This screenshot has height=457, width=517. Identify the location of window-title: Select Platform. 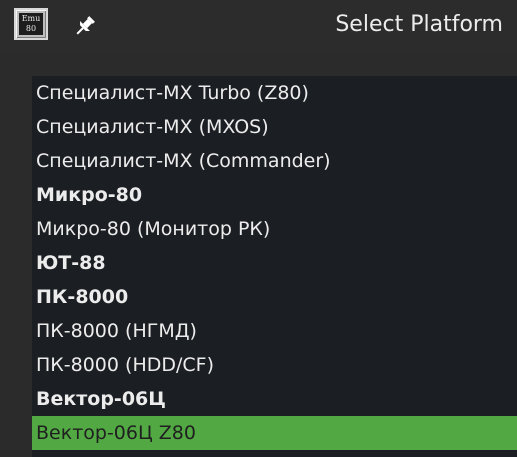
(419, 24).